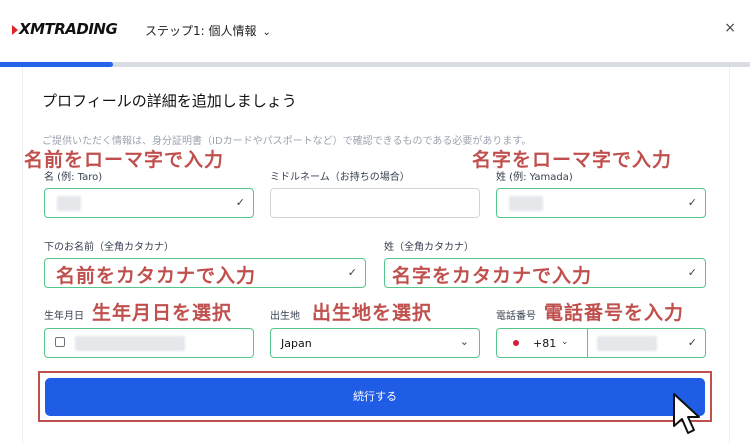 The width and height of the screenshot is (750, 444). What do you see at coordinates (169, 101) in the screenshot?
I see `page-title: プロフィールの詳細を追加しましょう` at bounding box center [169, 101].